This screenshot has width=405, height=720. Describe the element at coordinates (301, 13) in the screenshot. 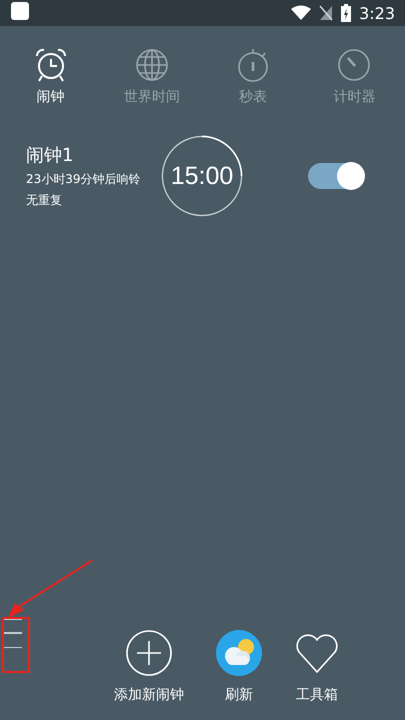

I see `wifi-icon` at that location.